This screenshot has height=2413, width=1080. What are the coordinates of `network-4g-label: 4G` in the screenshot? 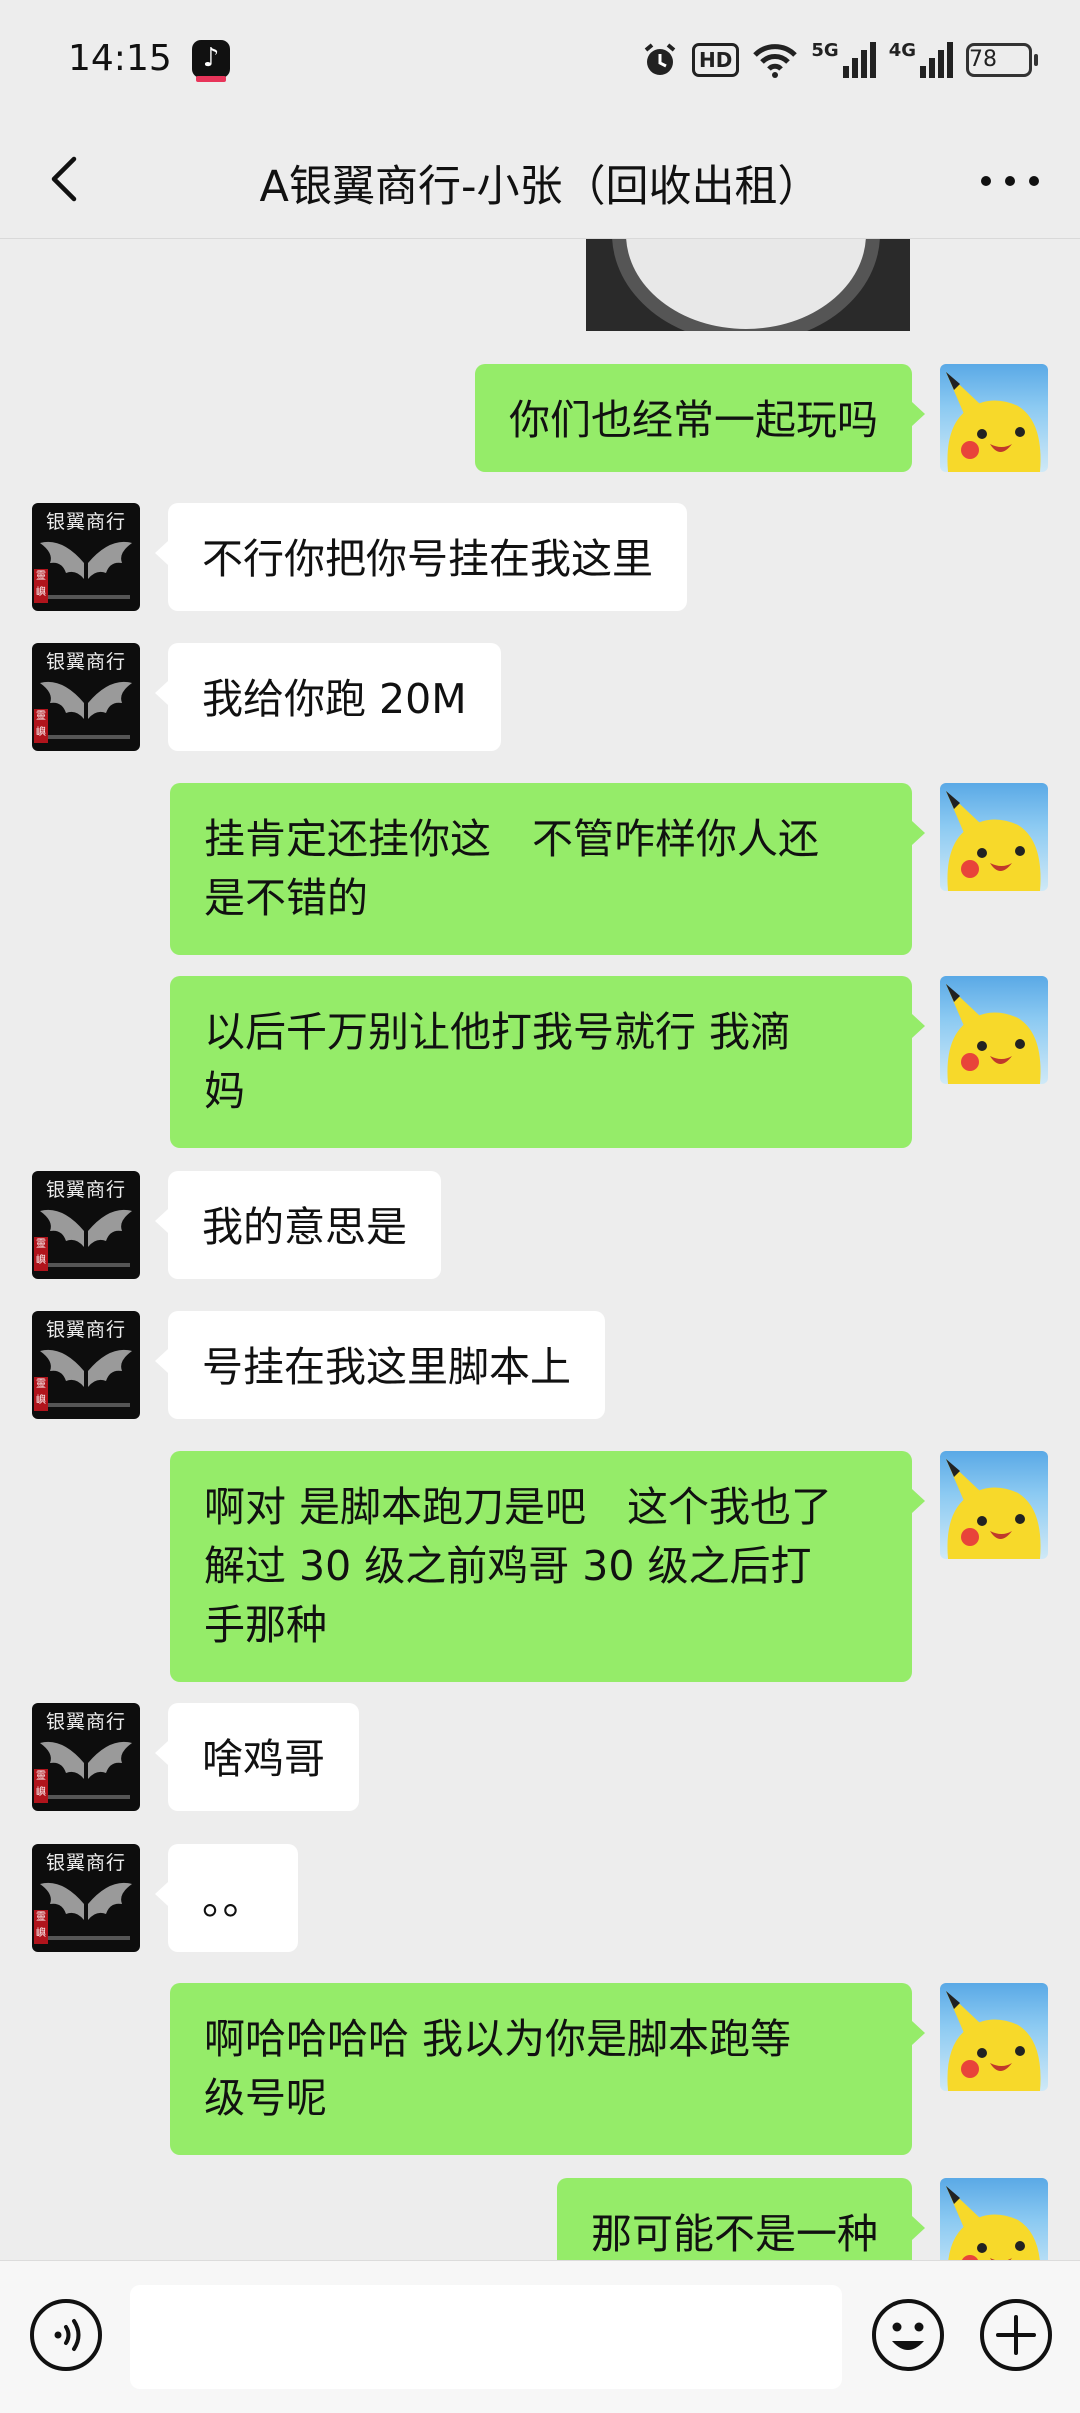 It's located at (902, 50).